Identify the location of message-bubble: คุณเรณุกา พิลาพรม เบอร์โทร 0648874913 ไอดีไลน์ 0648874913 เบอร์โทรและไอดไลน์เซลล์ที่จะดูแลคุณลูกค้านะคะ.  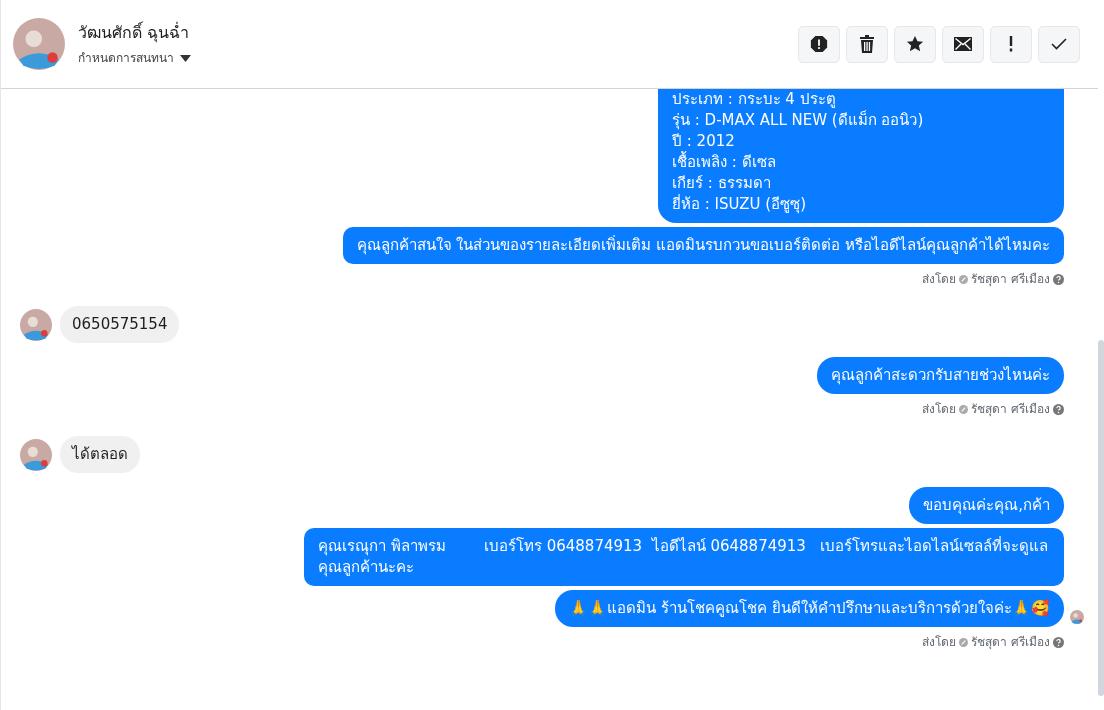
(684, 557).